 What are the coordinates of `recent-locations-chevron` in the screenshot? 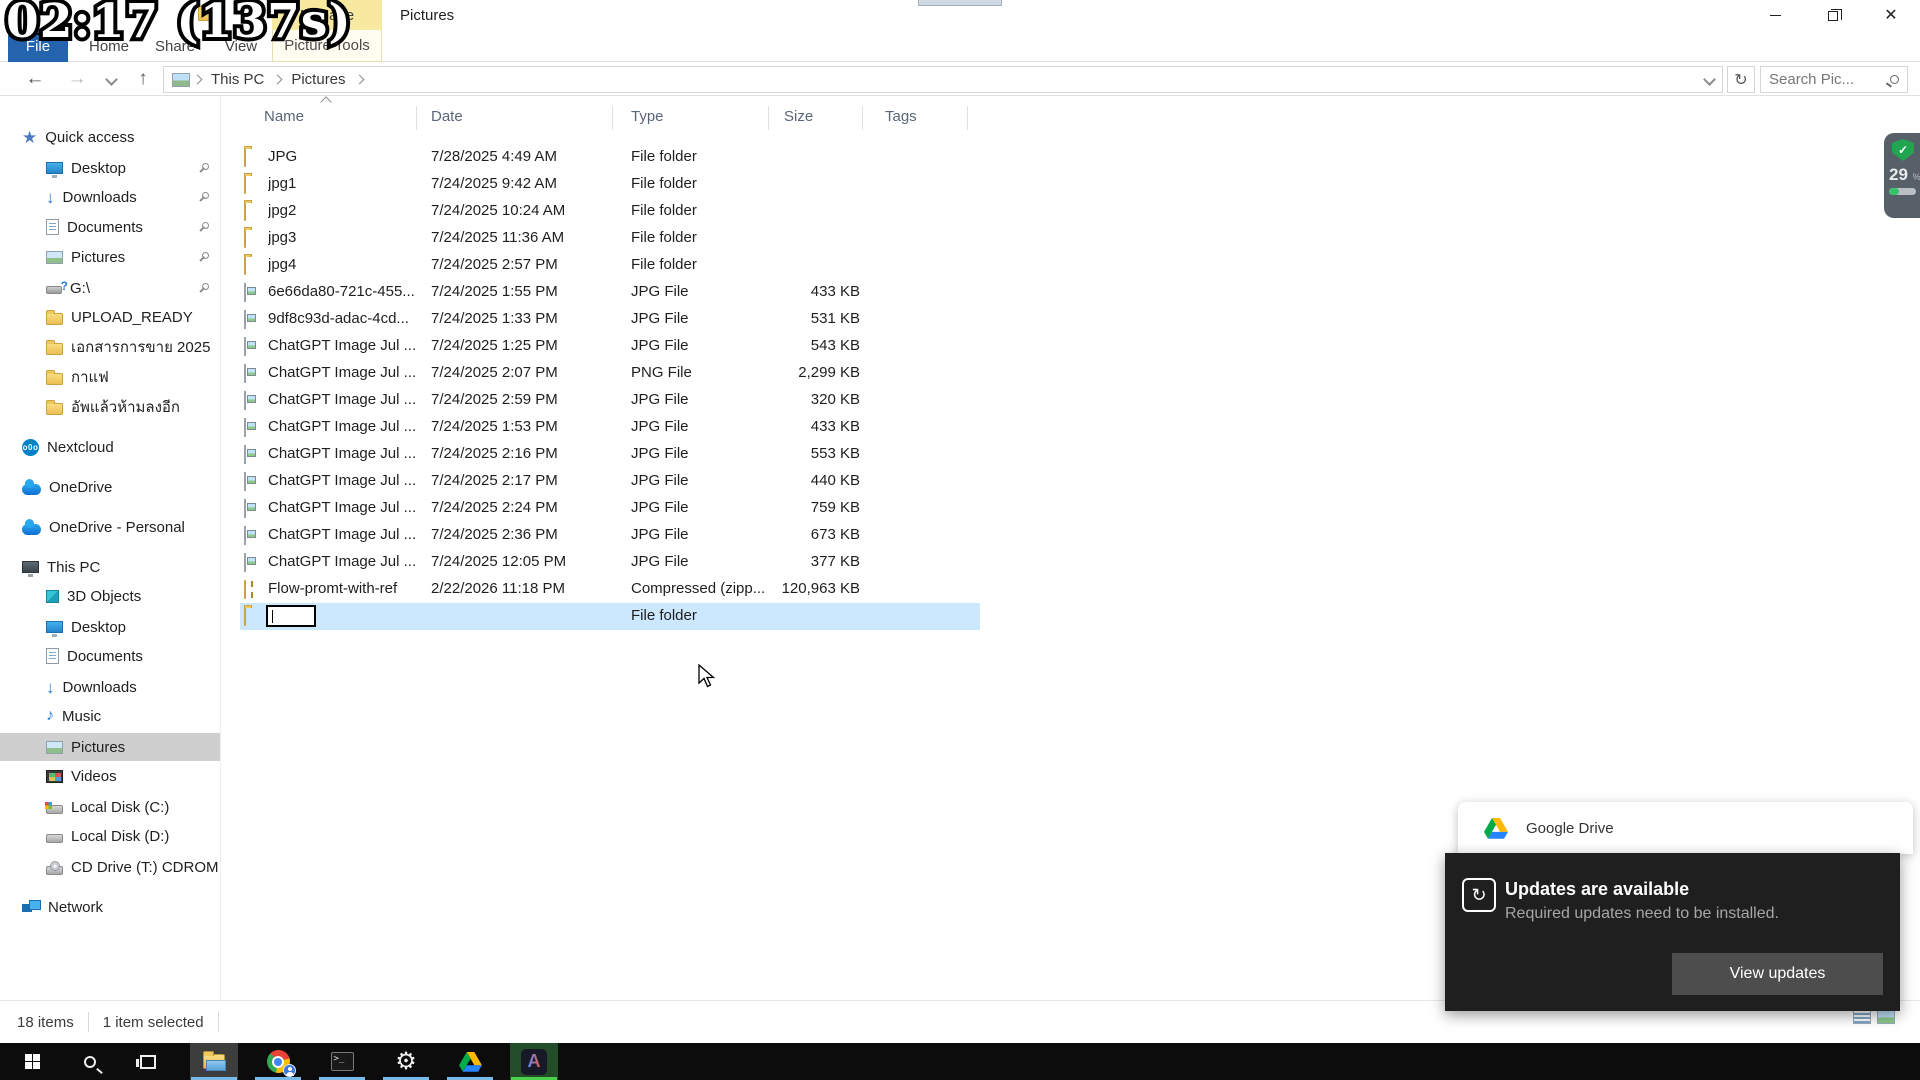 It's located at (111, 79).